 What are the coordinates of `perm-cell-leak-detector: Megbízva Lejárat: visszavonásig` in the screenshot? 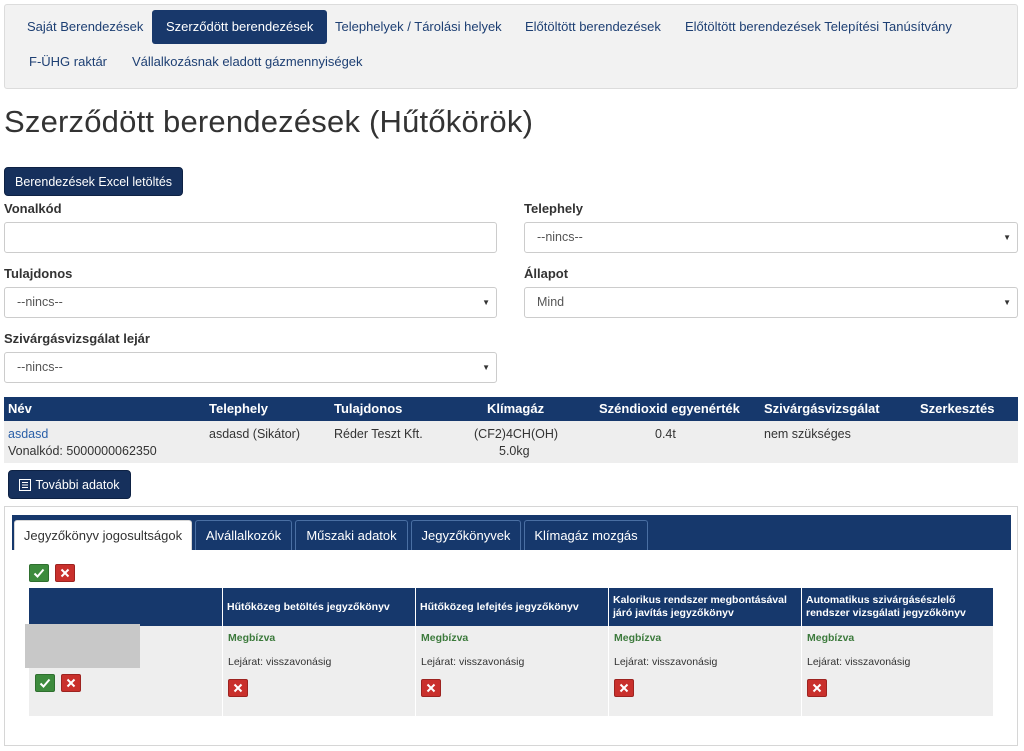 It's located at (897, 671).